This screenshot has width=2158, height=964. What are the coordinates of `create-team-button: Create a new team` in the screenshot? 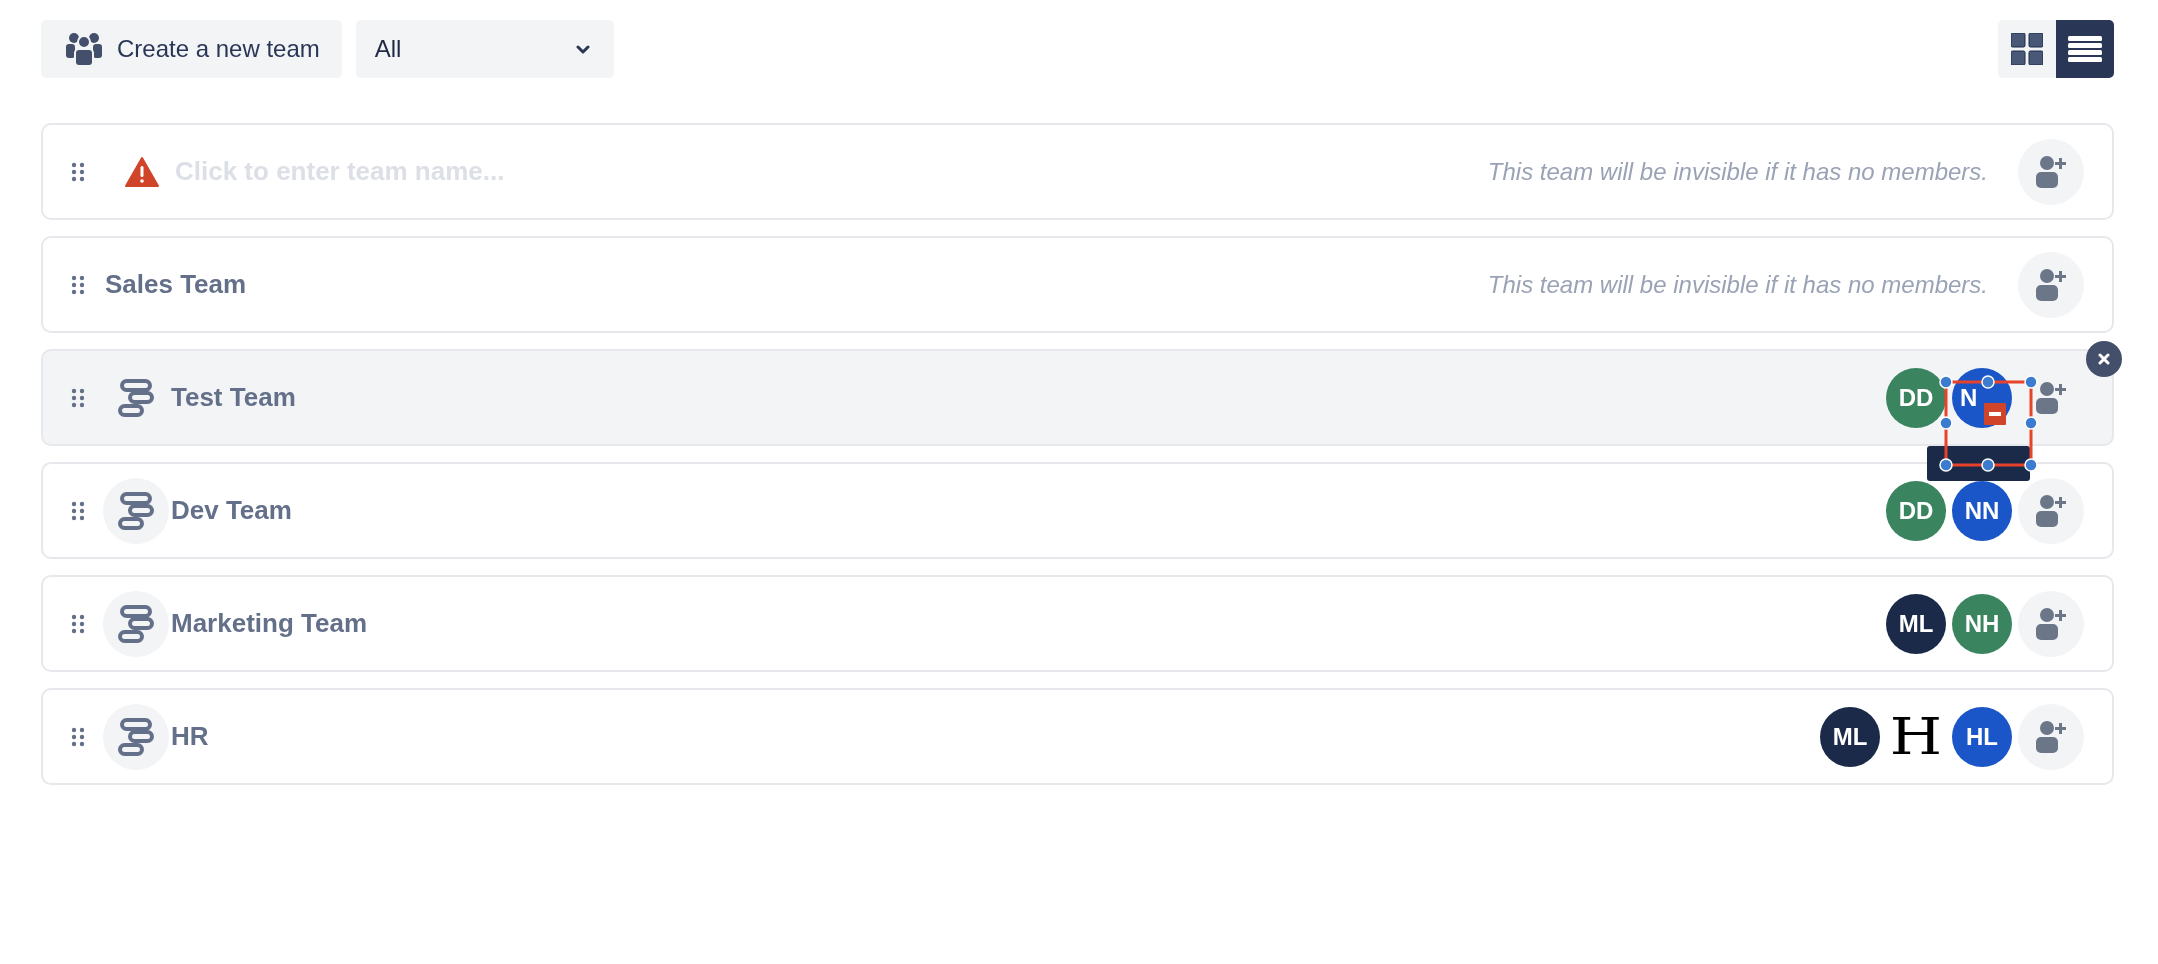 It's located at (191, 49).